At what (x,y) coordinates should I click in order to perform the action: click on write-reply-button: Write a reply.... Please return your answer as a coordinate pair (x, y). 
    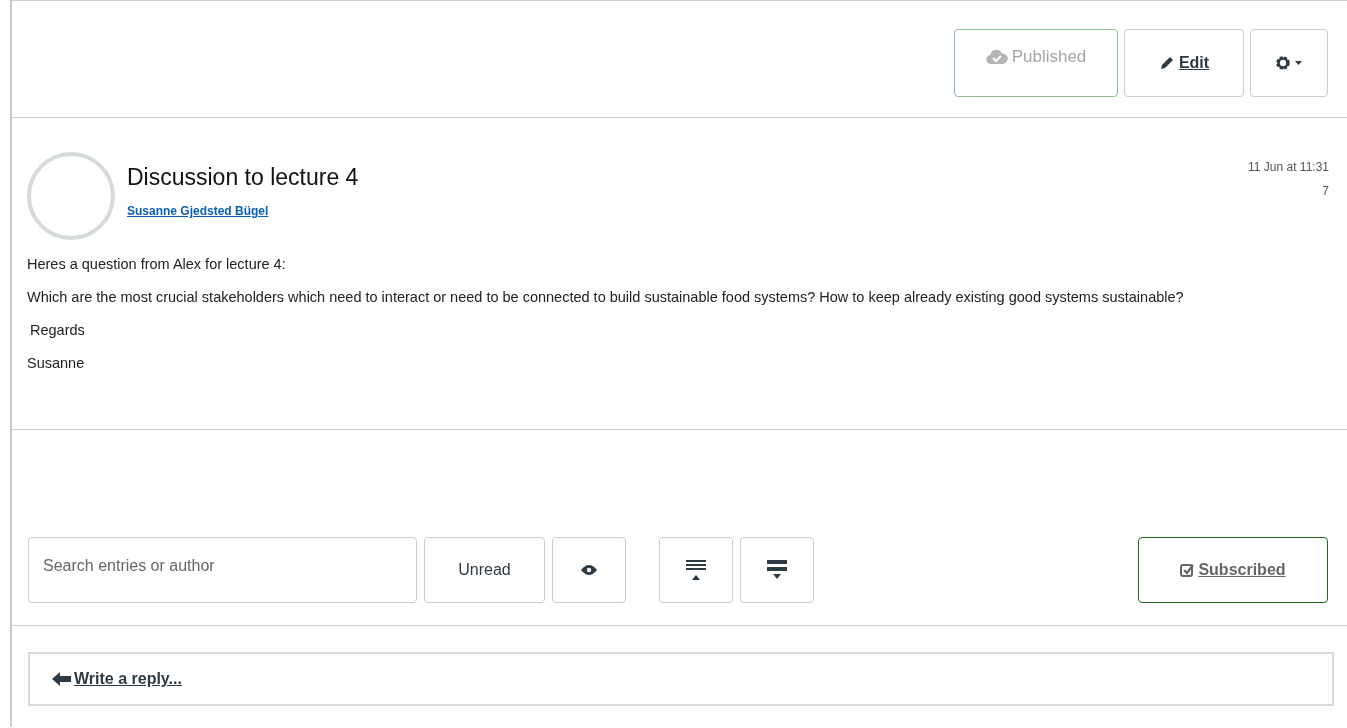
    Looking at the image, I should click on (681, 679).